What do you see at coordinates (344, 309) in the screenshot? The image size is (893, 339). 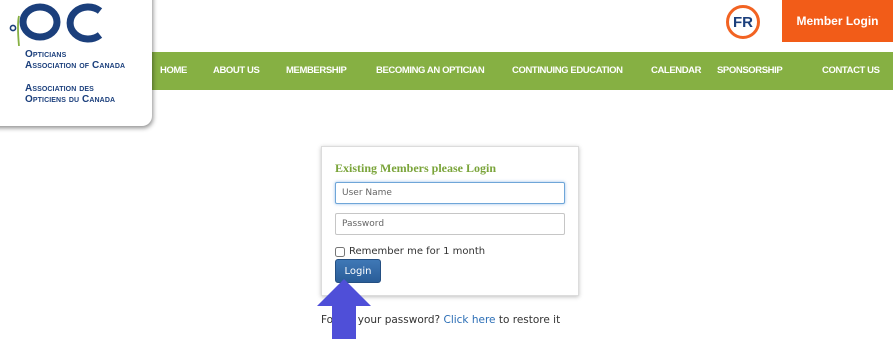 I see `pointer-arrow-icon` at bounding box center [344, 309].